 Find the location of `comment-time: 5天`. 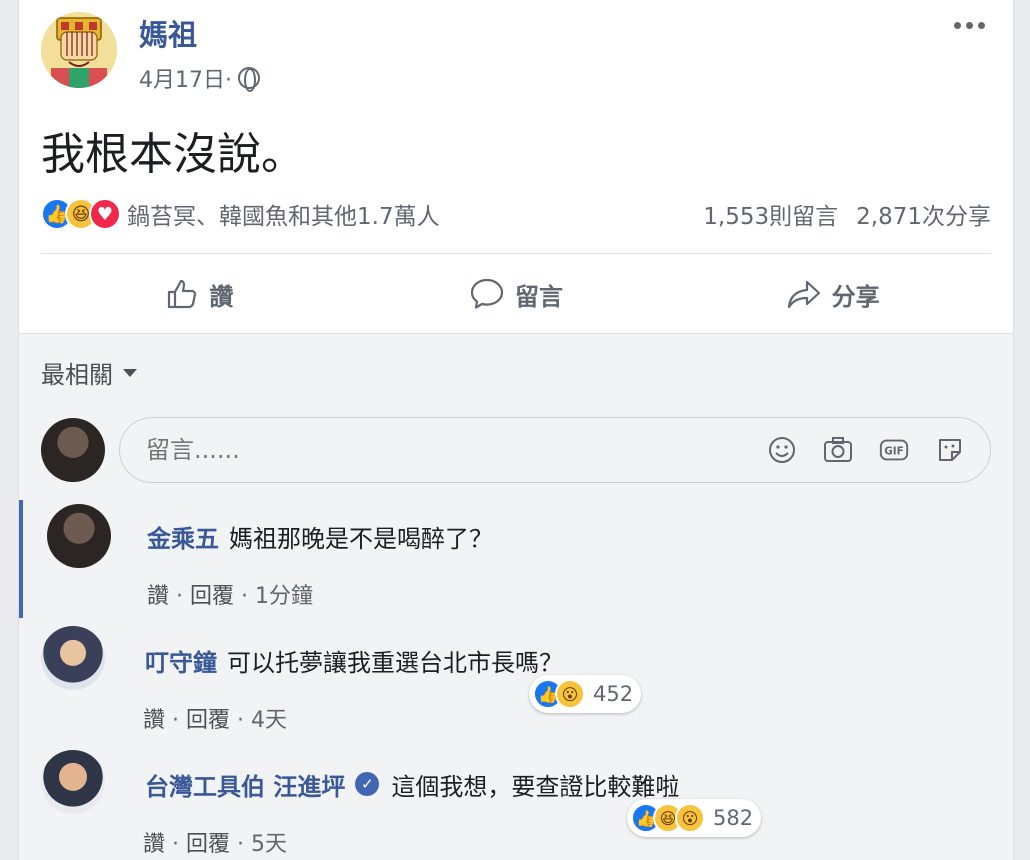

comment-time: 5天 is located at coordinates (269, 844).